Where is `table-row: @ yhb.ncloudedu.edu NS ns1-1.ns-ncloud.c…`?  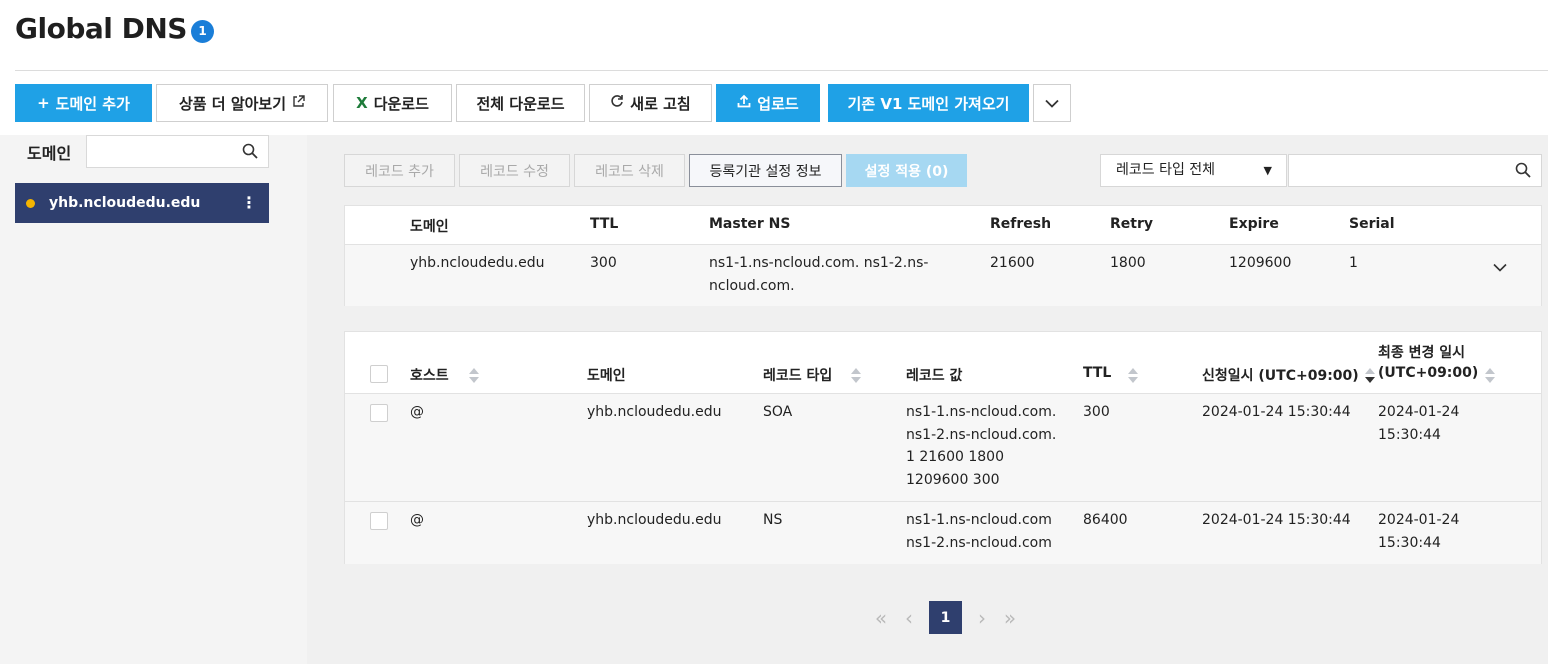
table-row: @ yhb.ncloudedu.edu NS ns1-1.ns-ncloud.c… is located at coordinates (943, 533).